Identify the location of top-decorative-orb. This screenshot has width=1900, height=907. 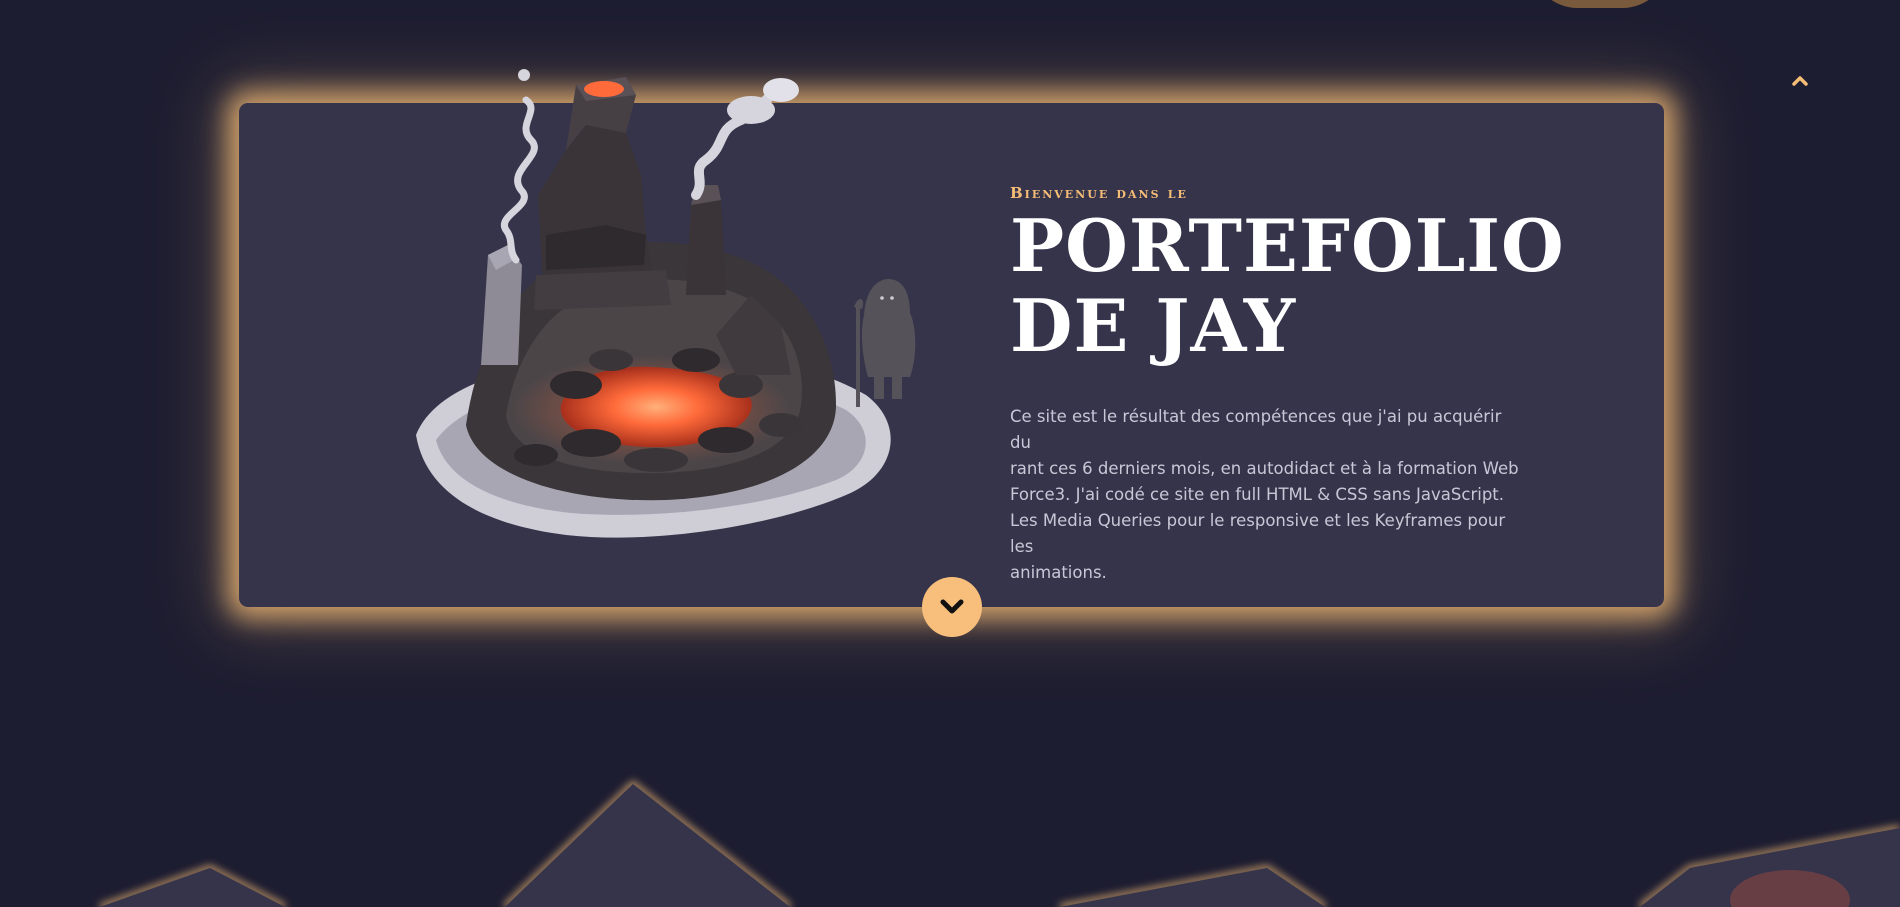
(1600, 4).